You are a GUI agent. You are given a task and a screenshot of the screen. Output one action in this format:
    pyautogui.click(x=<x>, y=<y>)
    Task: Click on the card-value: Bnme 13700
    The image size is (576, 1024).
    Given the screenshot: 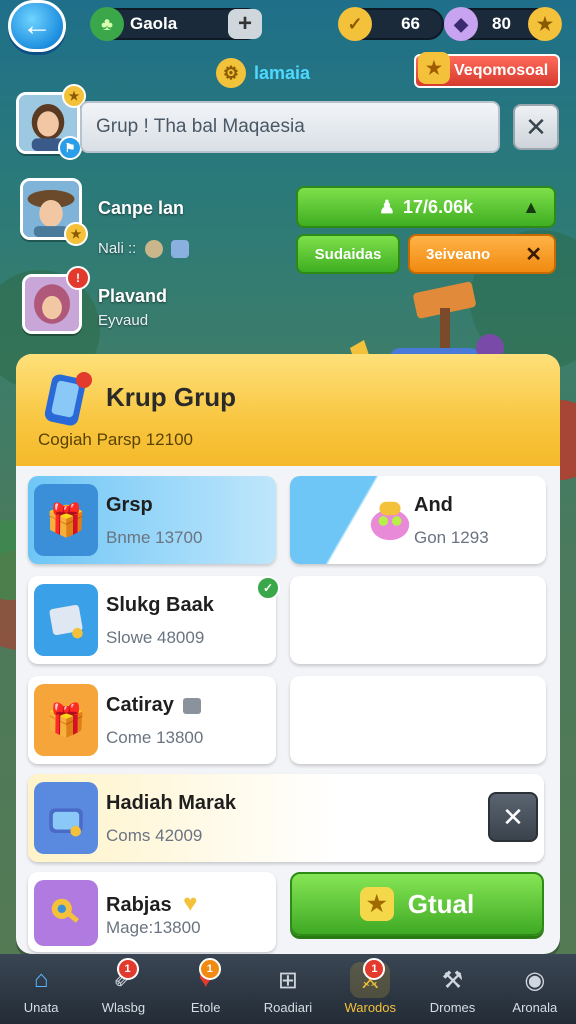 What is the action you would take?
    pyautogui.click(x=154, y=537)
    